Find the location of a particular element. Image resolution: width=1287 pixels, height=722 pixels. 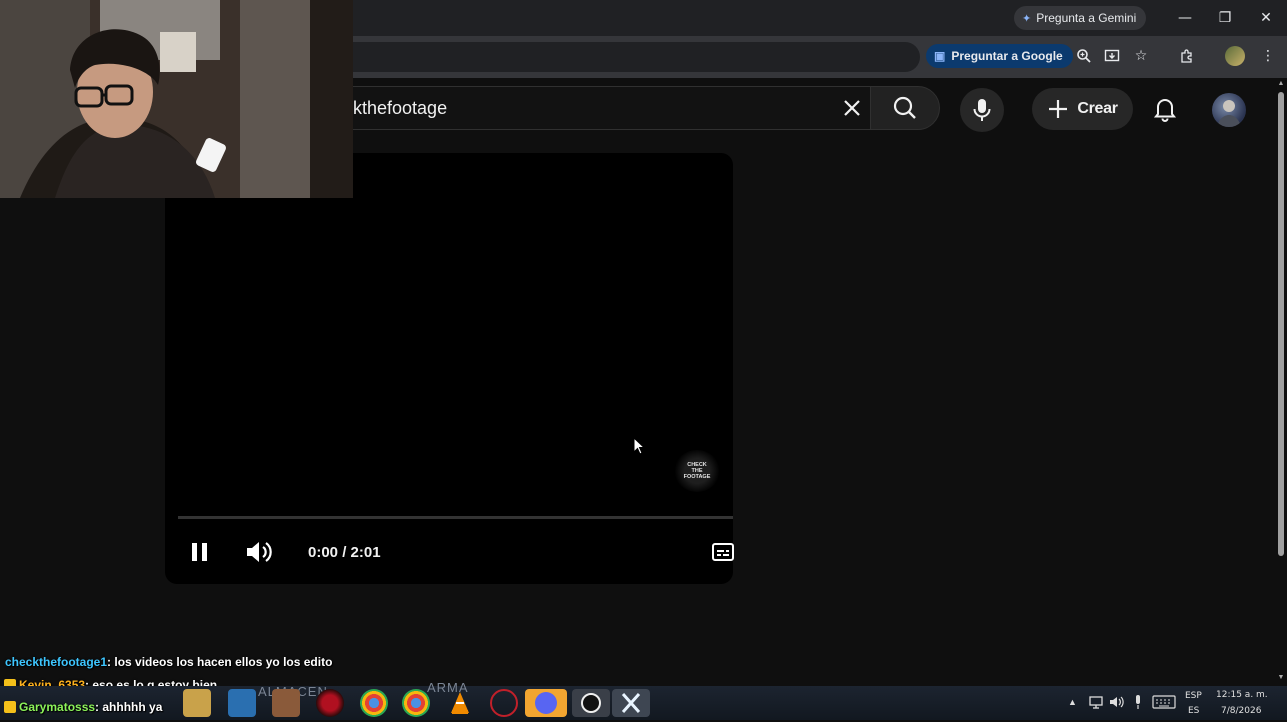

microphone-icon is located at coordinates (982, 110).